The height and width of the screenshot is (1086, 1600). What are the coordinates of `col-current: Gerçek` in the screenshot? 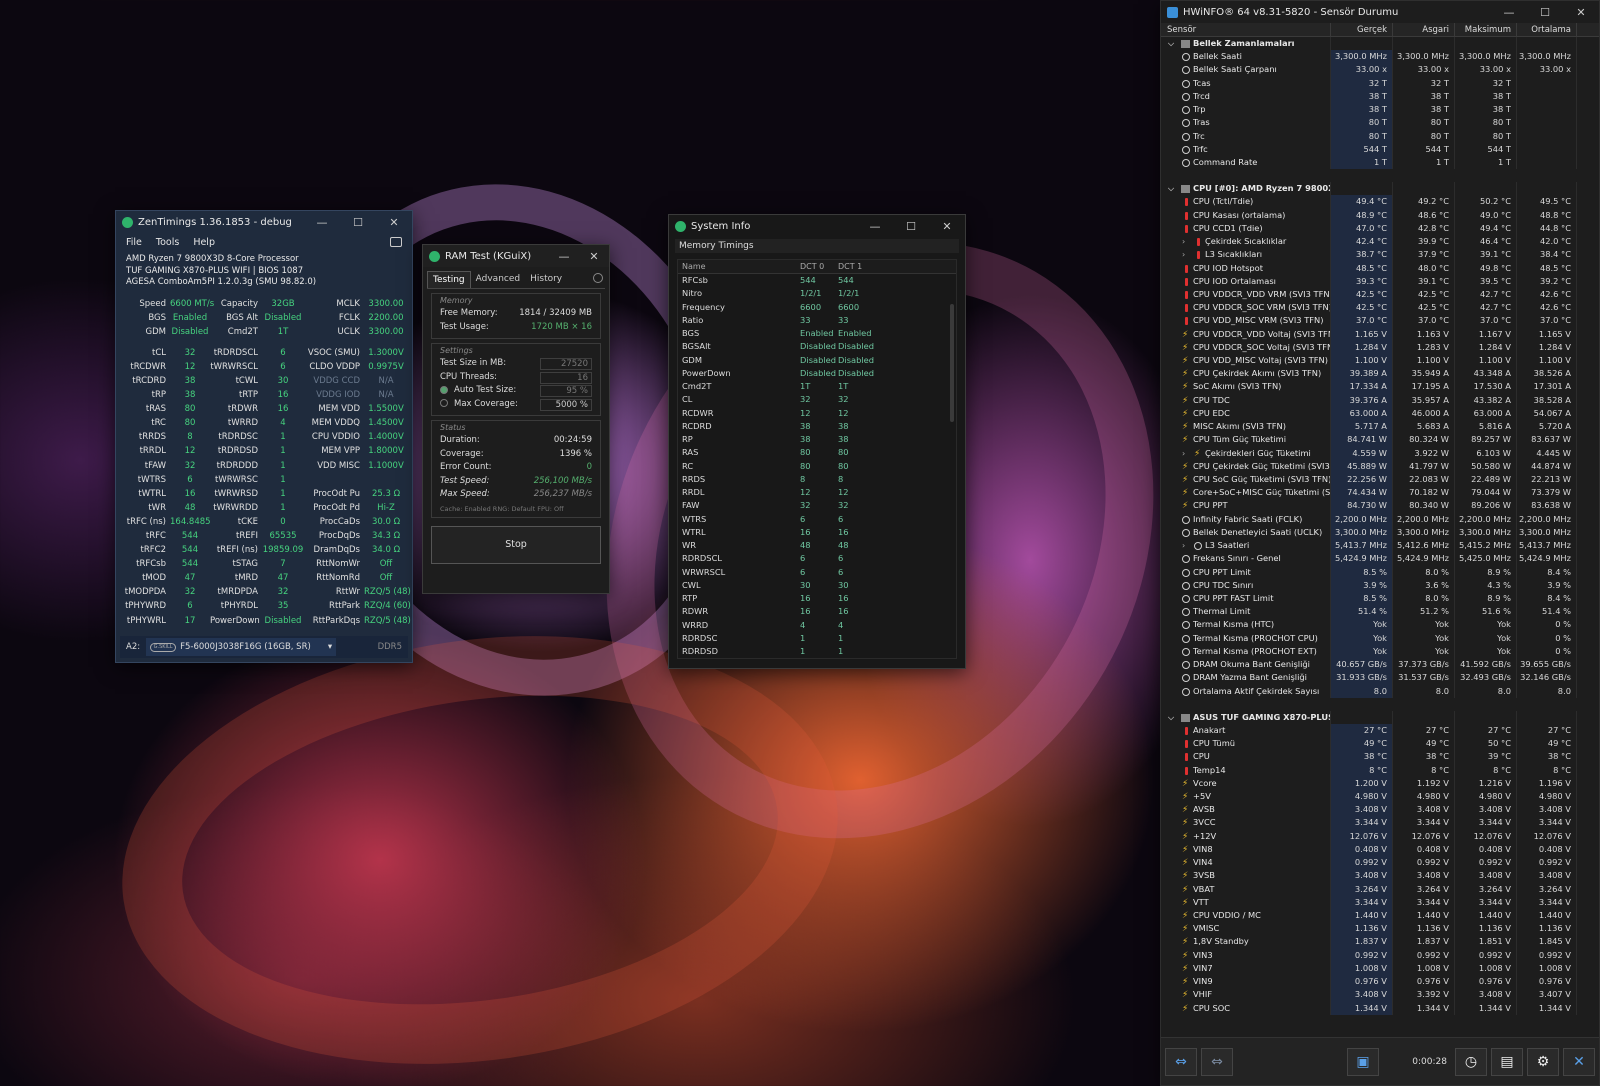 It's located at (1362, 30).